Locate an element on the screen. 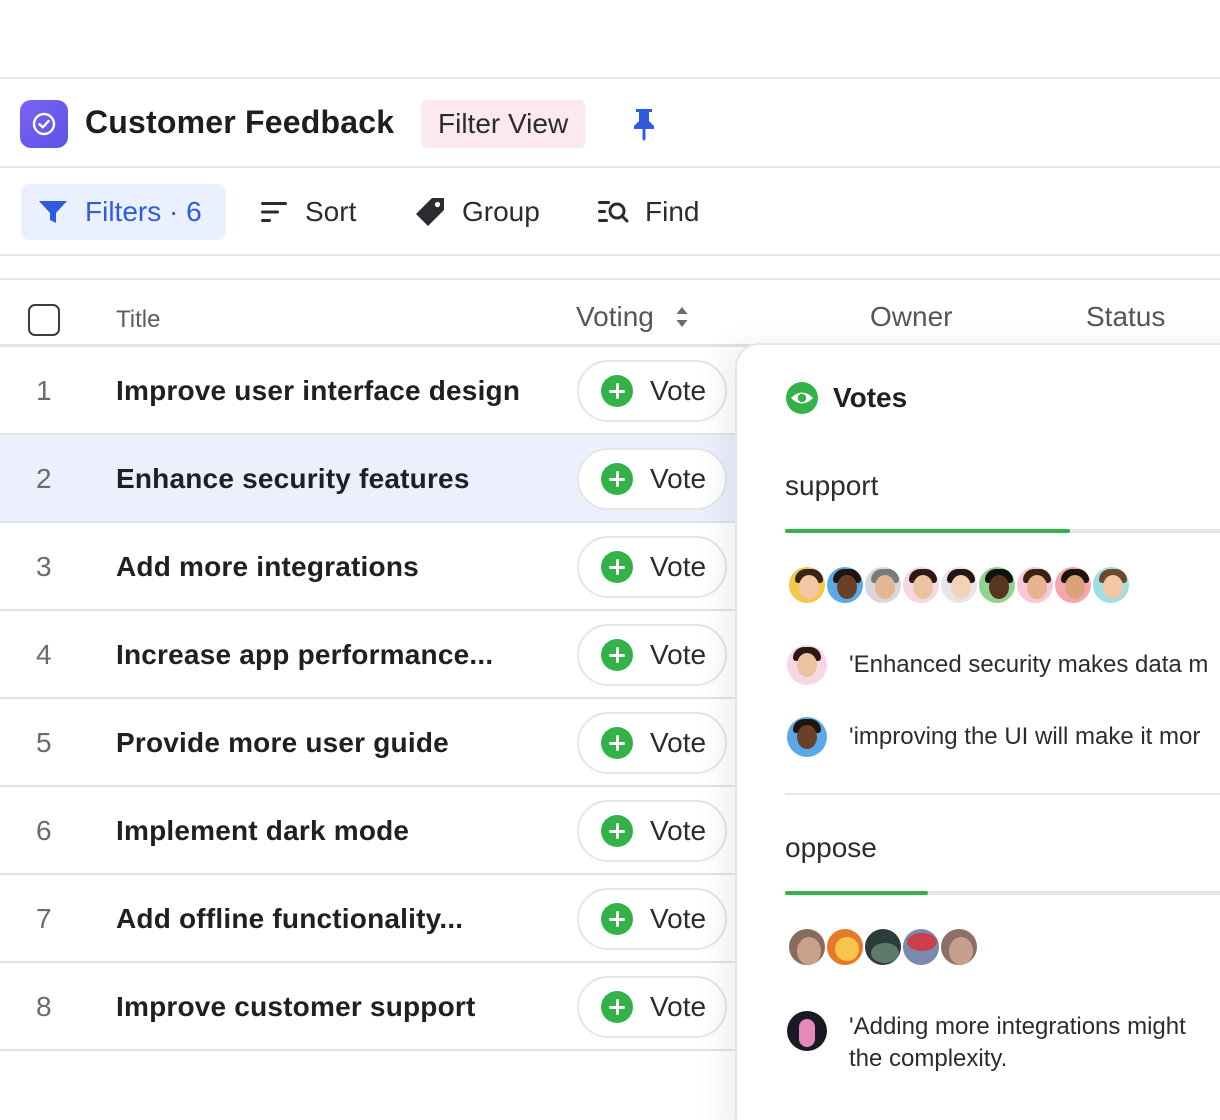  column-header-status: Status is located at coordinates (1125, 317).